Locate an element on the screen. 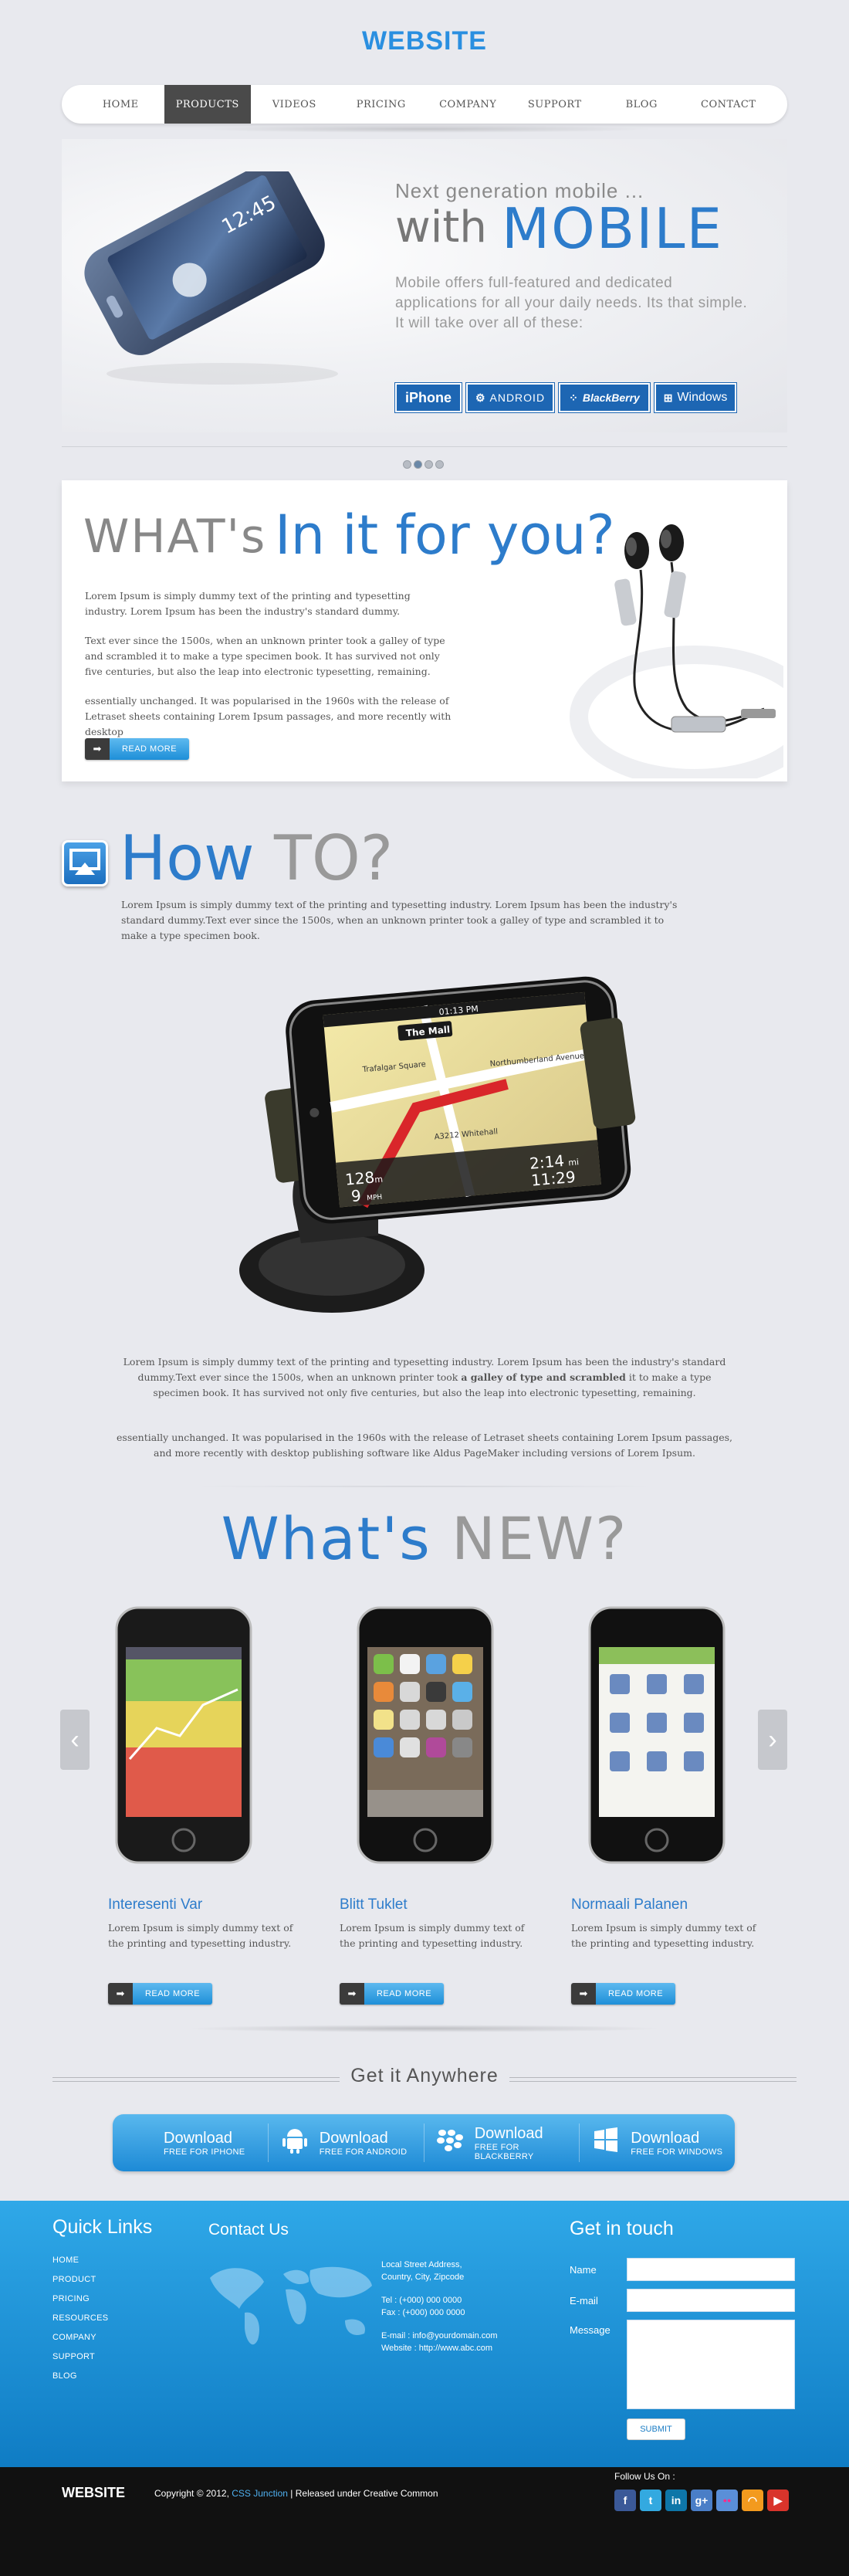  gps-remaining-unit: mi is located at coordinates (574, 1162).